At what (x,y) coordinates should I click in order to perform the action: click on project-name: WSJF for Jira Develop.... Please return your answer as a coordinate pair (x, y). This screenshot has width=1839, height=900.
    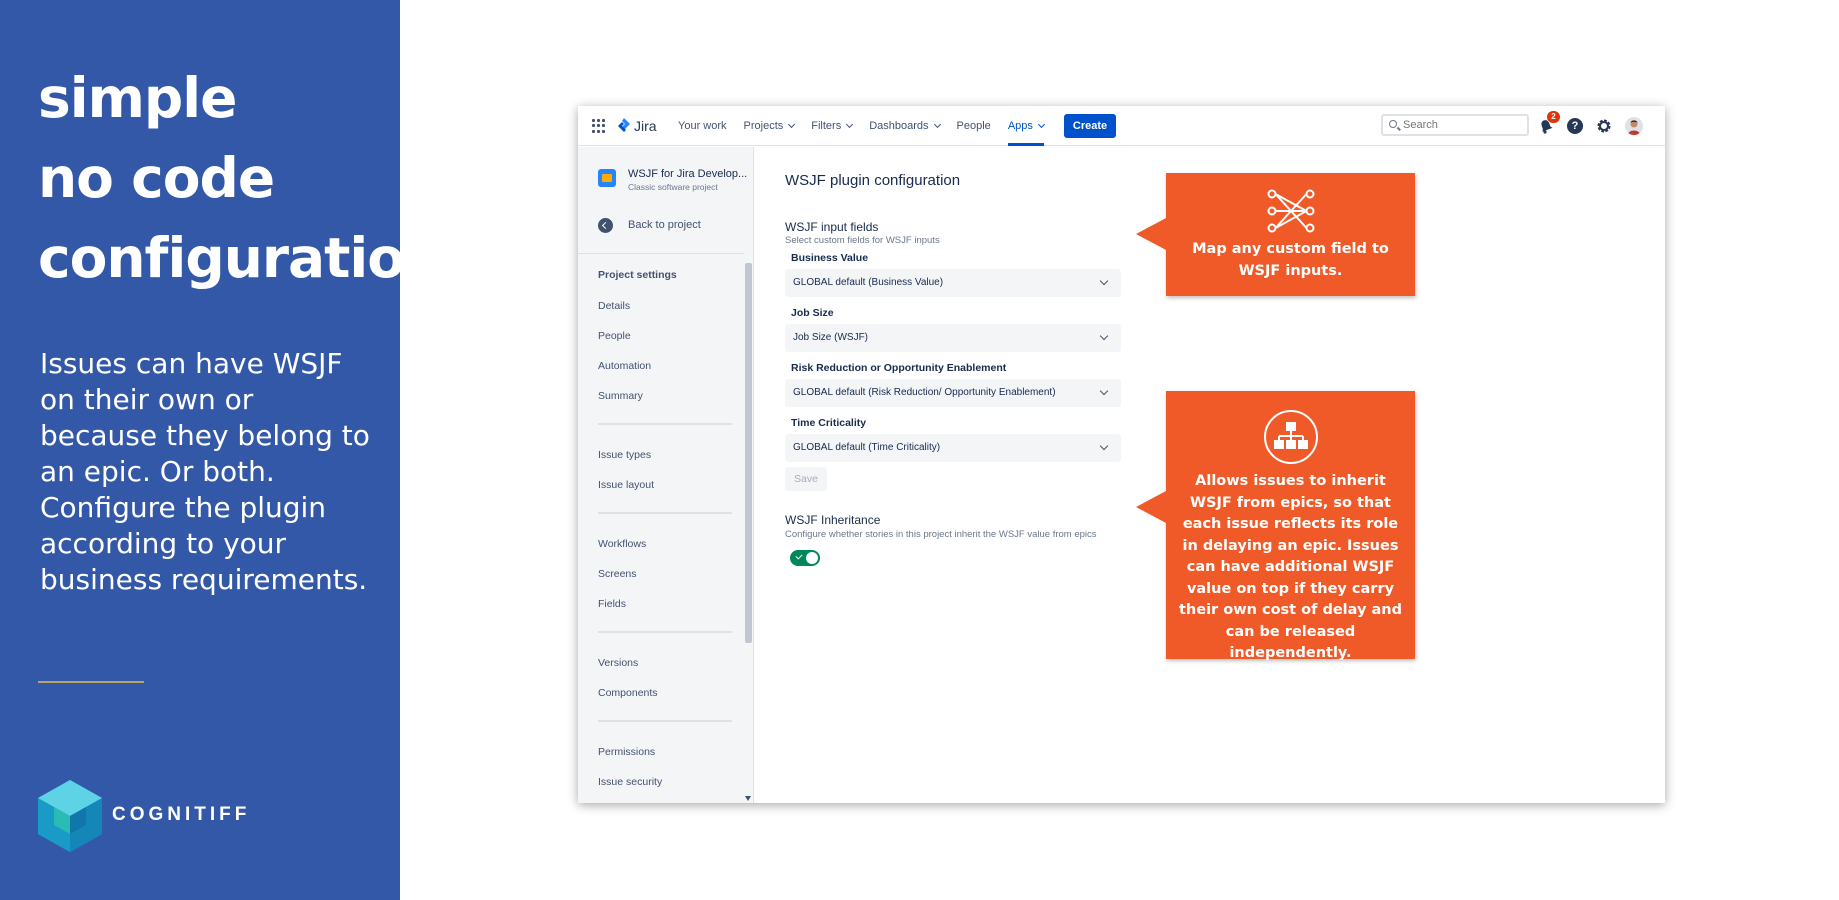
    Looking at the image, I should click on (687, 174).